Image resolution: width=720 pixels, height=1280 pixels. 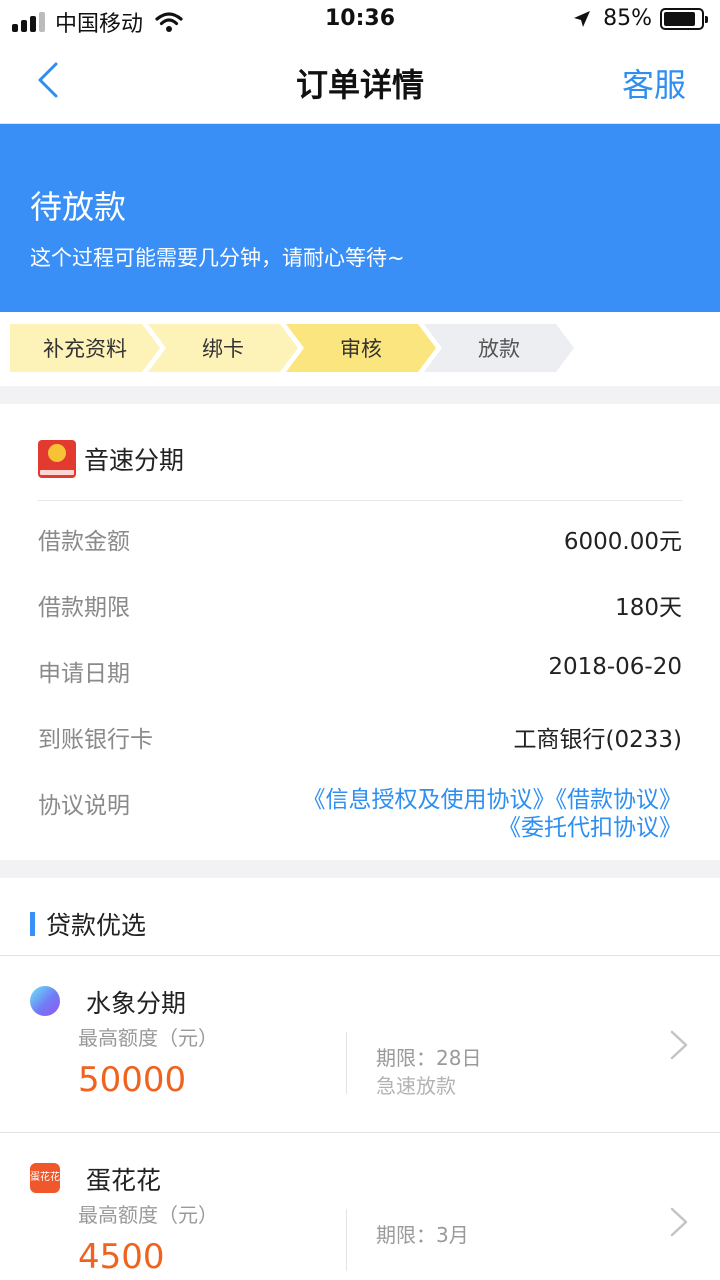 I want to click on agreement-link-loan: 《借款协议》, so click(x=619, y=800).